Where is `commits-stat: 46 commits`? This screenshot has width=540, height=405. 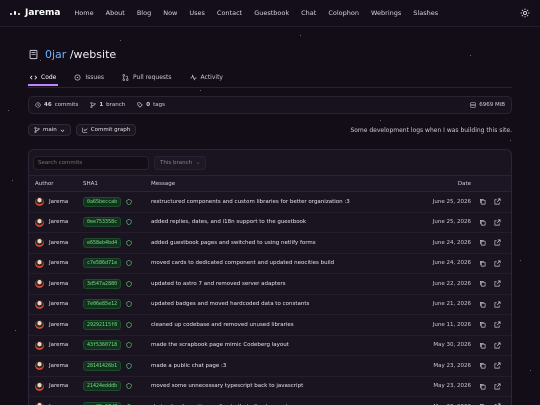
commits-stat: 46 commits is located at coordinates (56, 105).